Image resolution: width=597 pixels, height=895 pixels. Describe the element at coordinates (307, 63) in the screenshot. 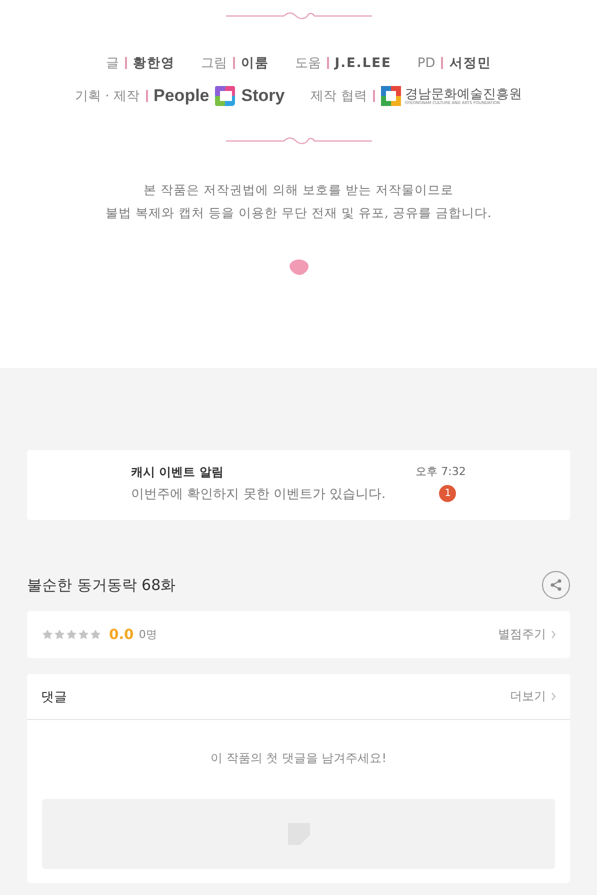

I see `credit-role: 도움` at that location.